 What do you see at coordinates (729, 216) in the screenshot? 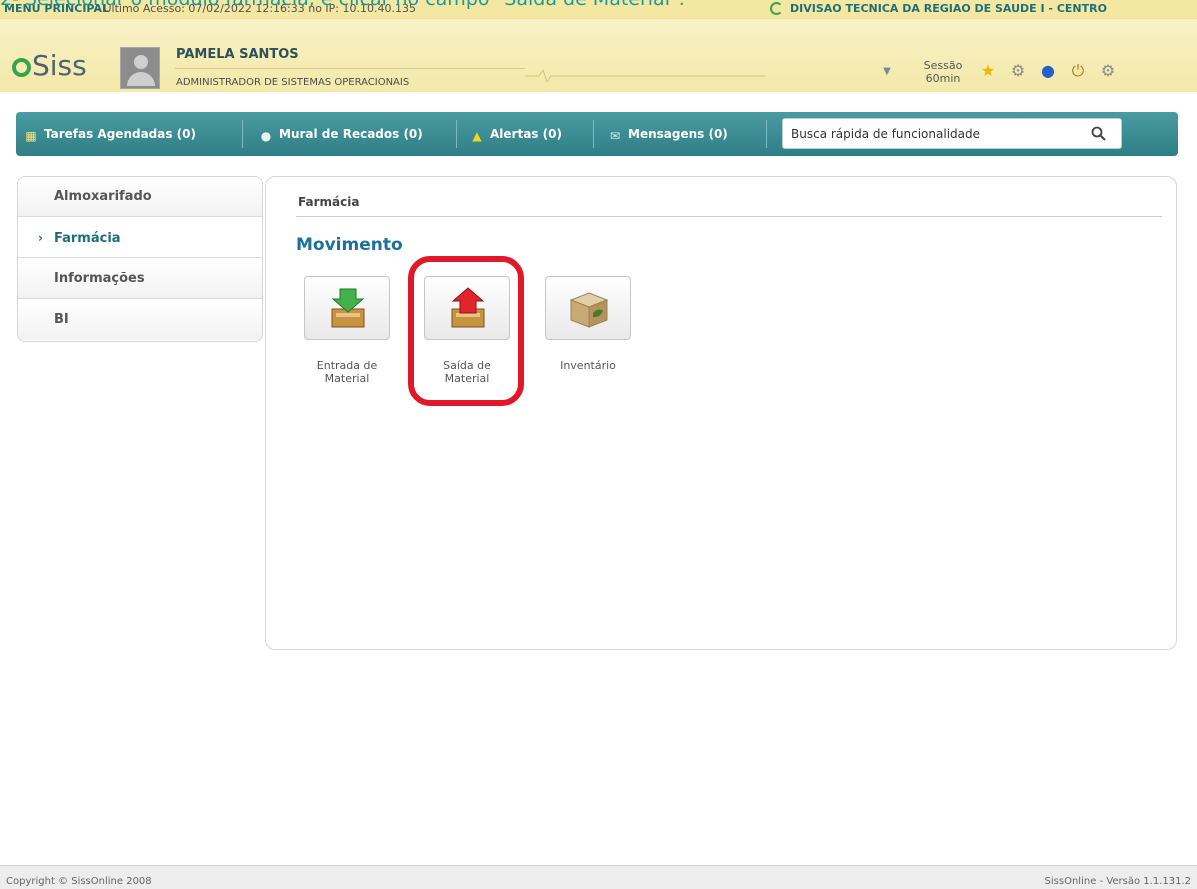
I see `content-divider` at bounding box center [729, 216].